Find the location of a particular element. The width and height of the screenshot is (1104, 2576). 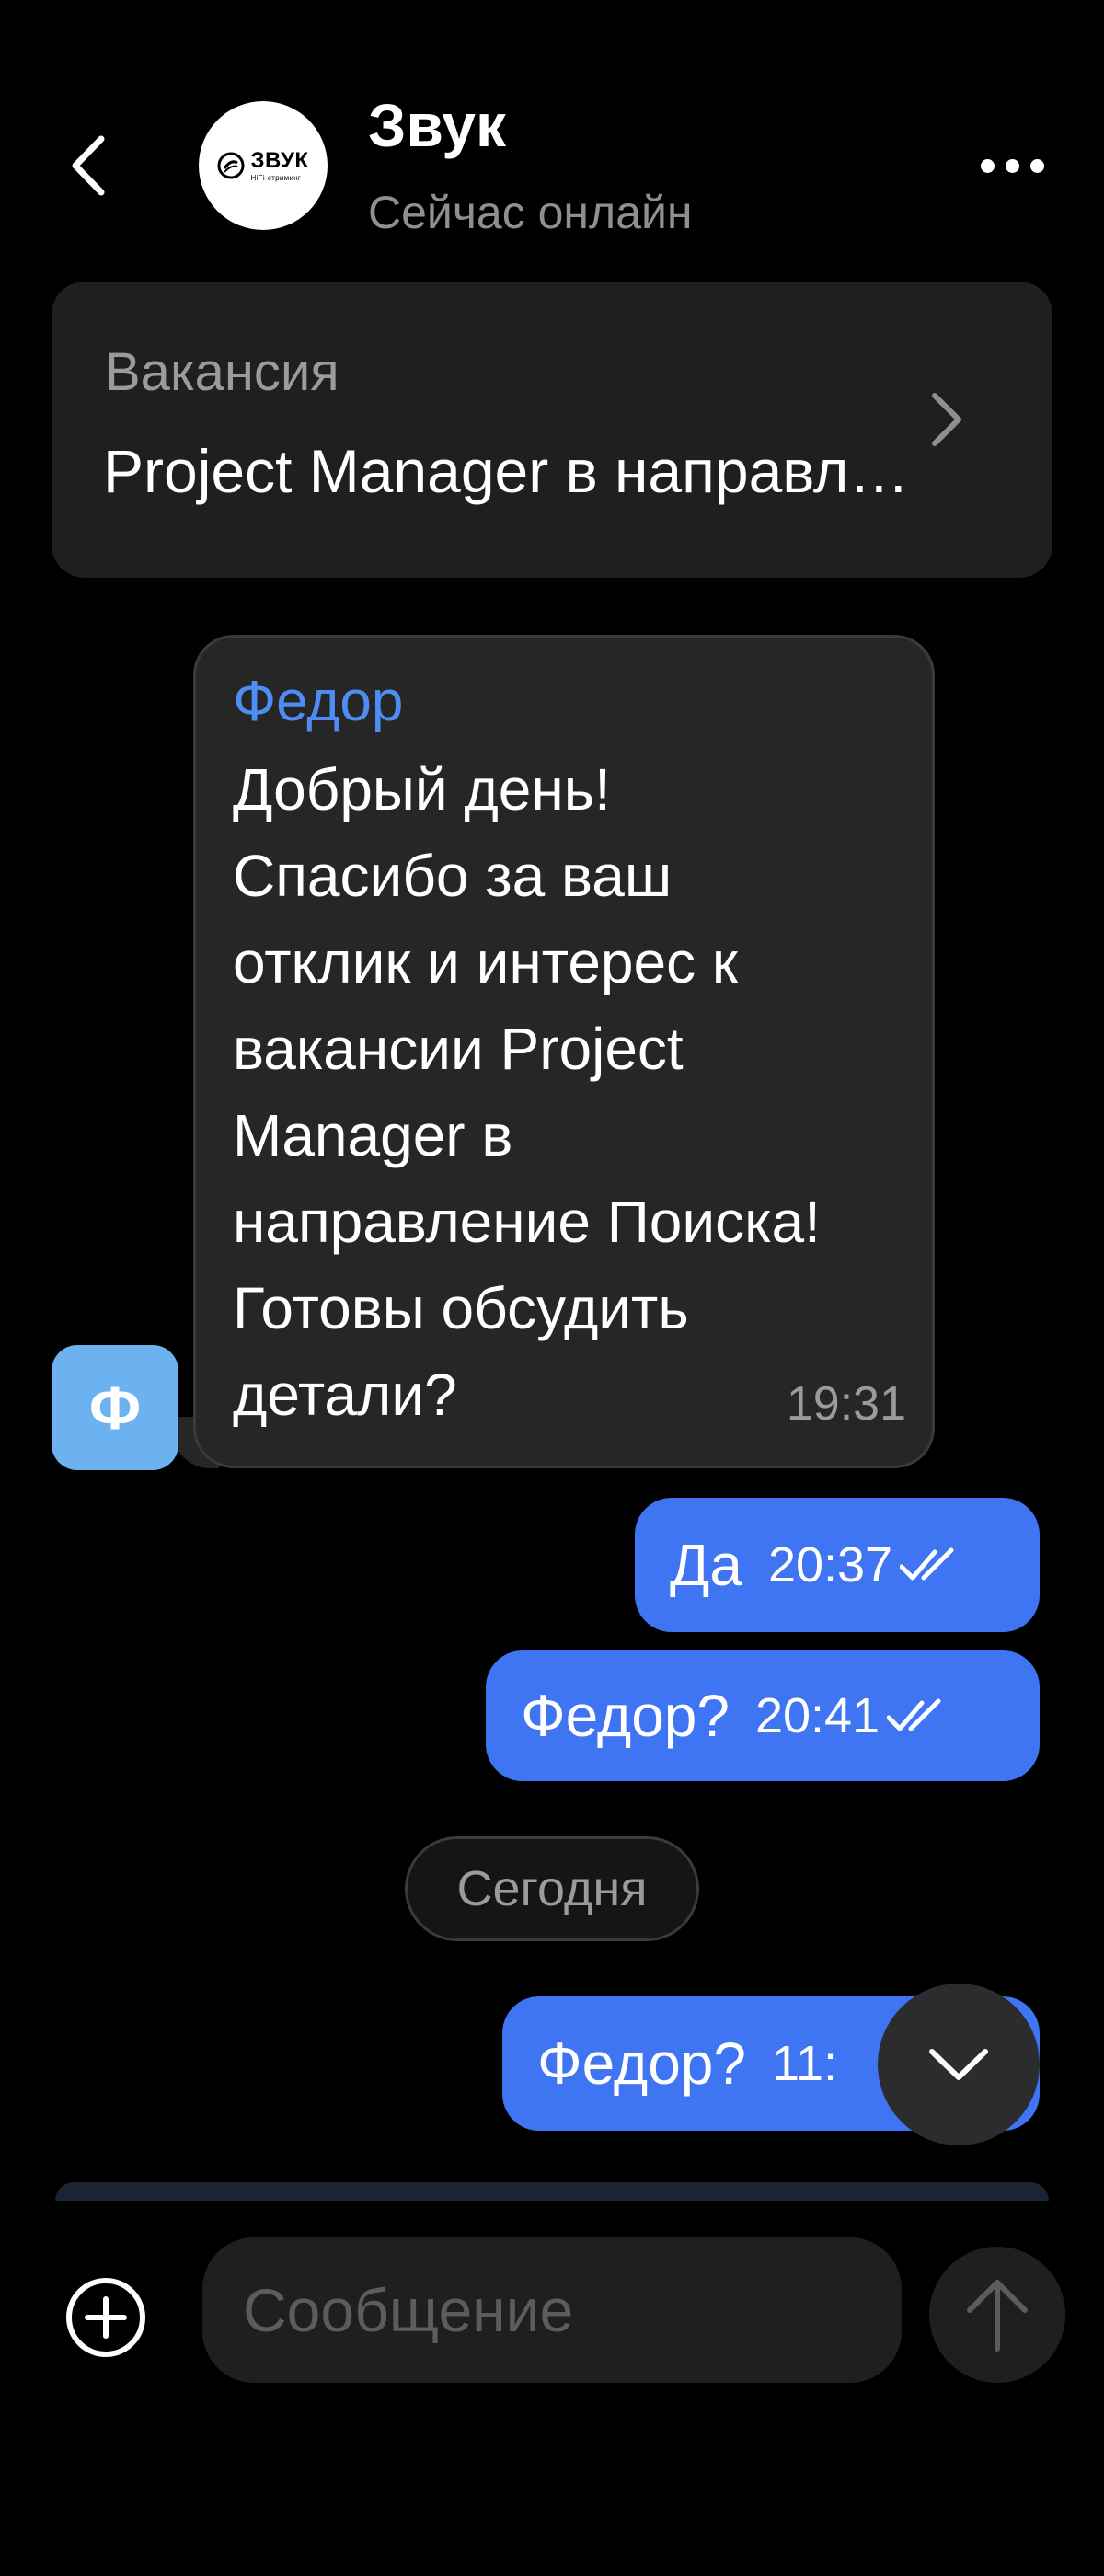

back-button is located at coordinates (89, 165).